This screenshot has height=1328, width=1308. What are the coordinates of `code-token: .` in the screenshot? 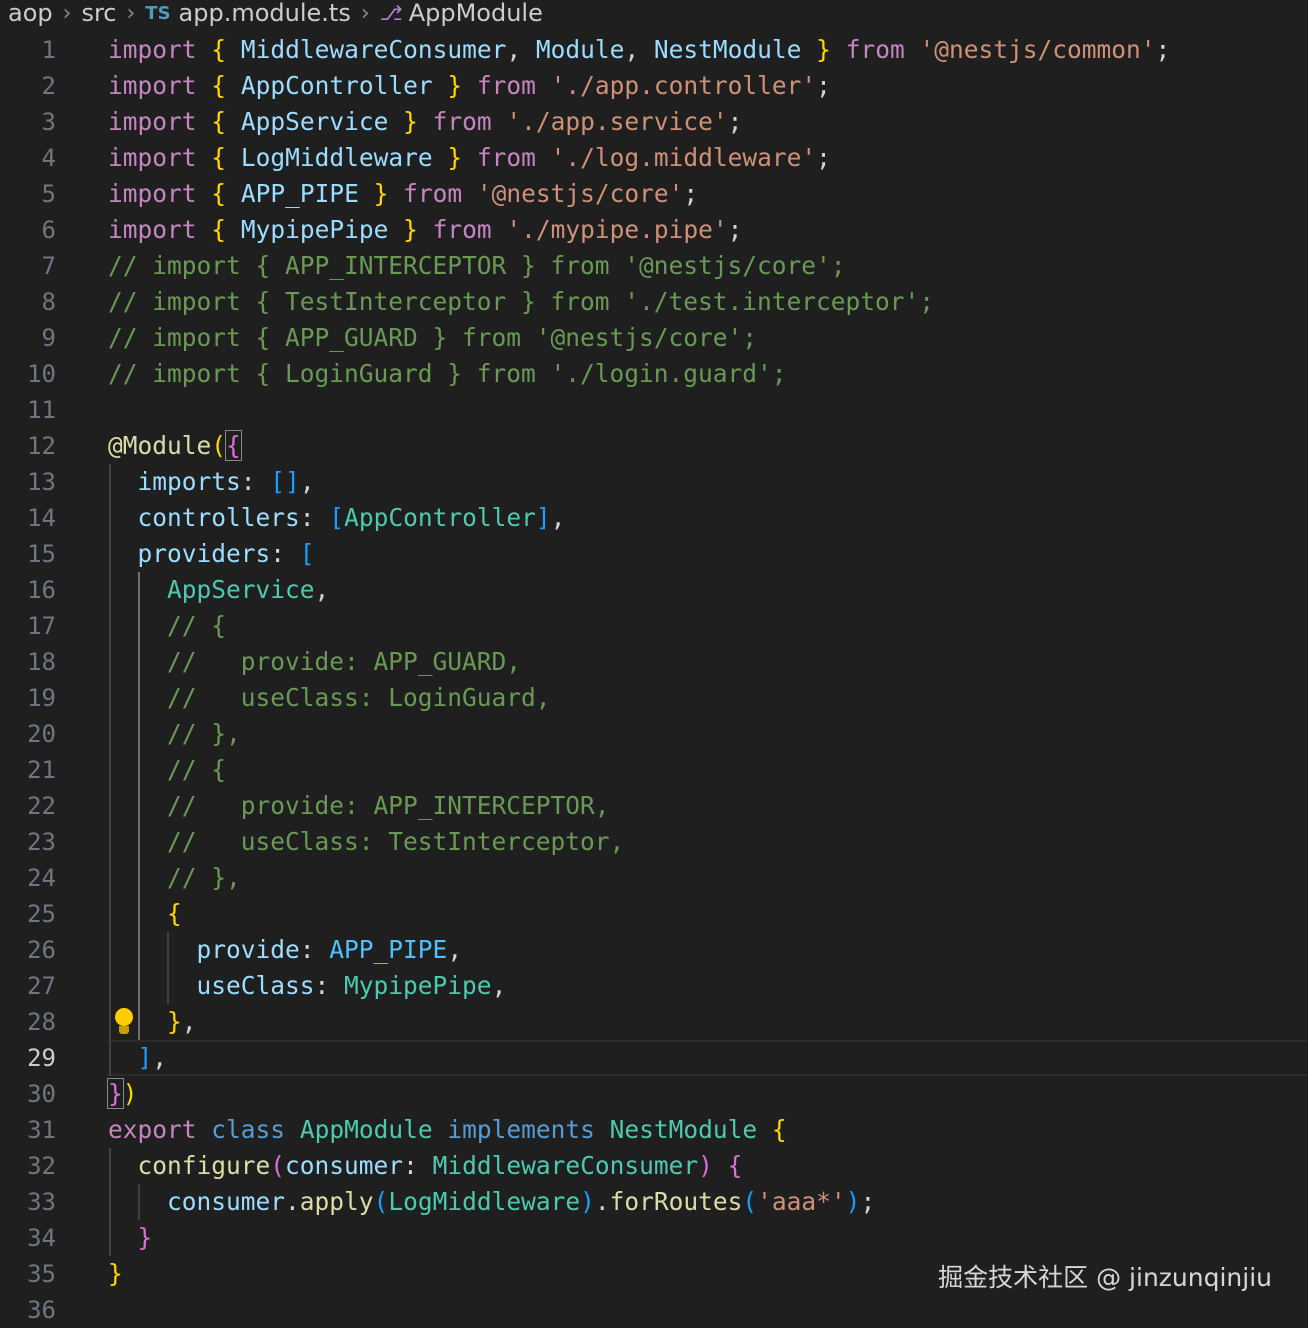 It's located at (602, 1201).